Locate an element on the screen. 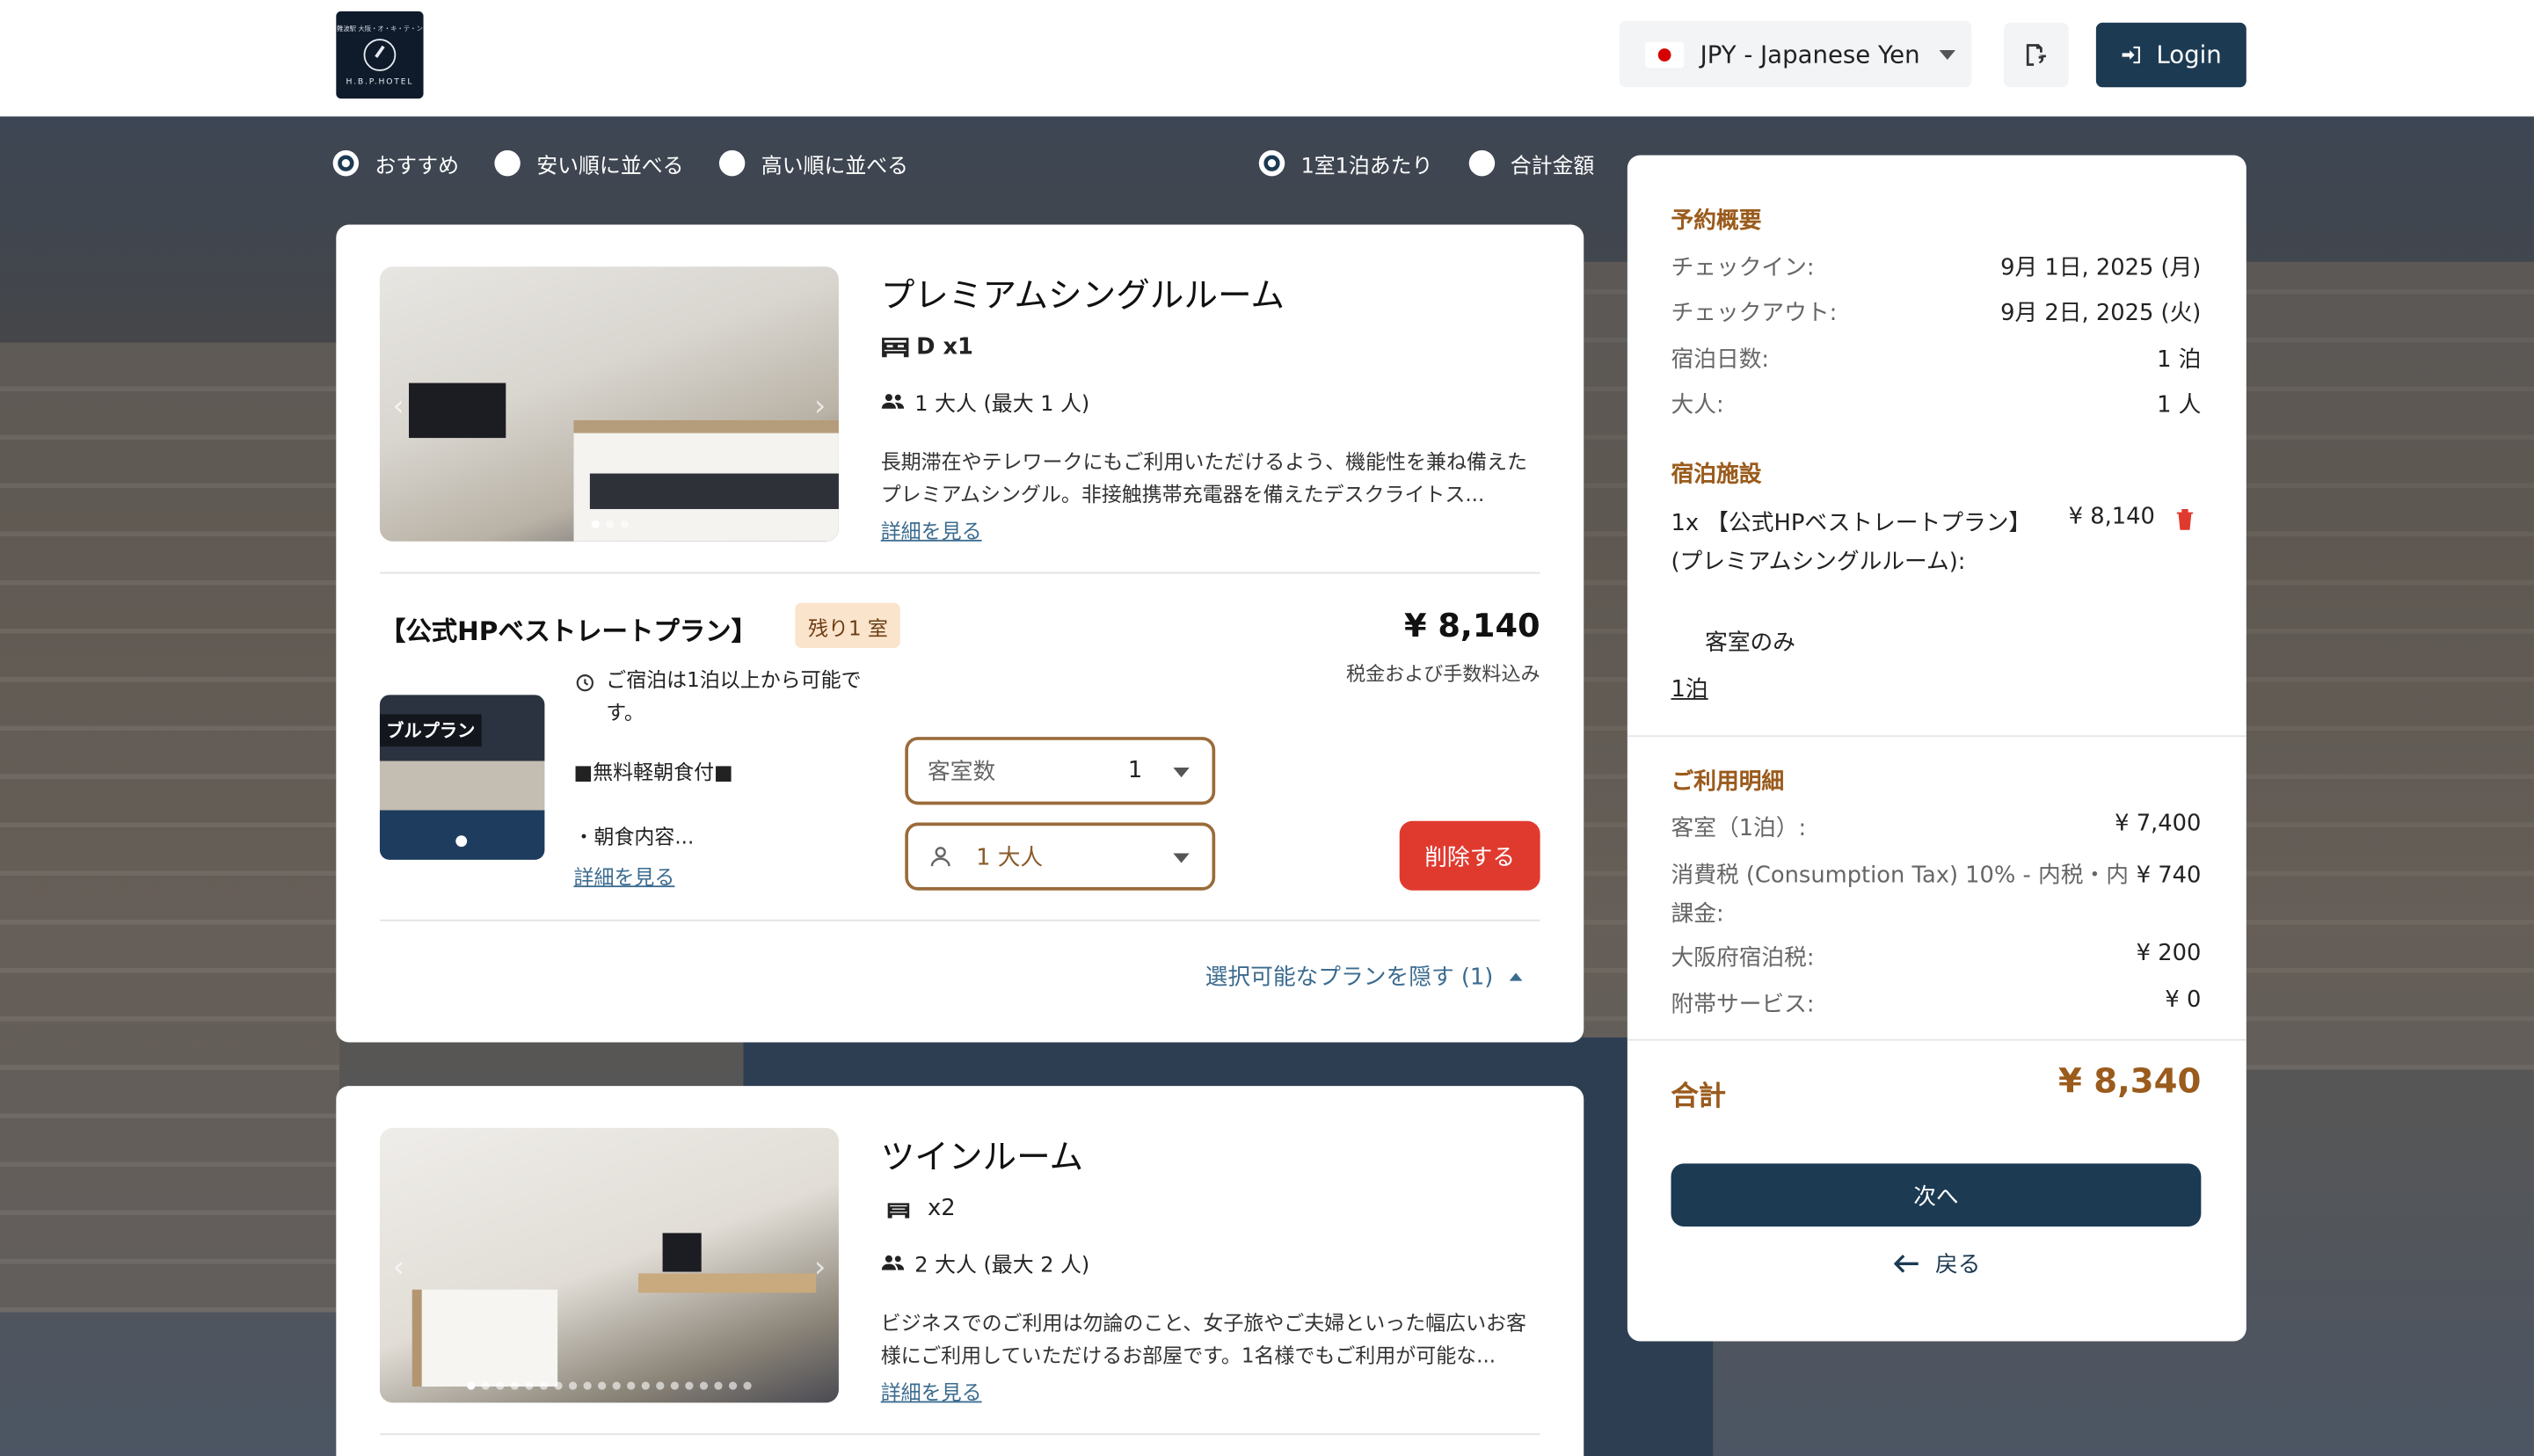 The image size is (2534, 1456). chevron-up-icon is located at coordinates (1516, 976).